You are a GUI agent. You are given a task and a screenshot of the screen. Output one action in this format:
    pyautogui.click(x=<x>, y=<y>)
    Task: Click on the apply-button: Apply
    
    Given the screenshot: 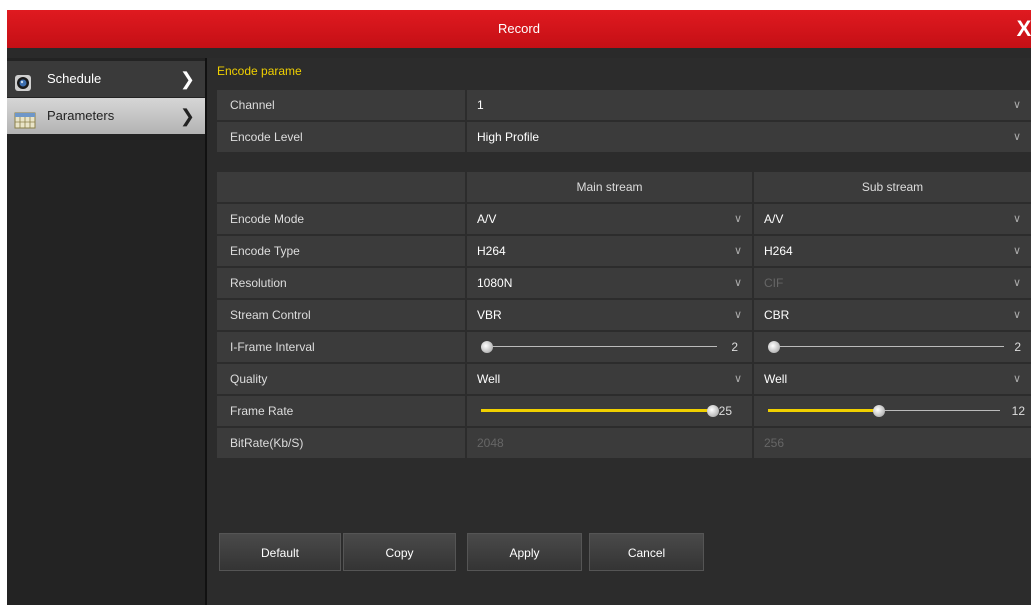 What is the action you would take?
    pyautogui.click(x=524, y=552)
    